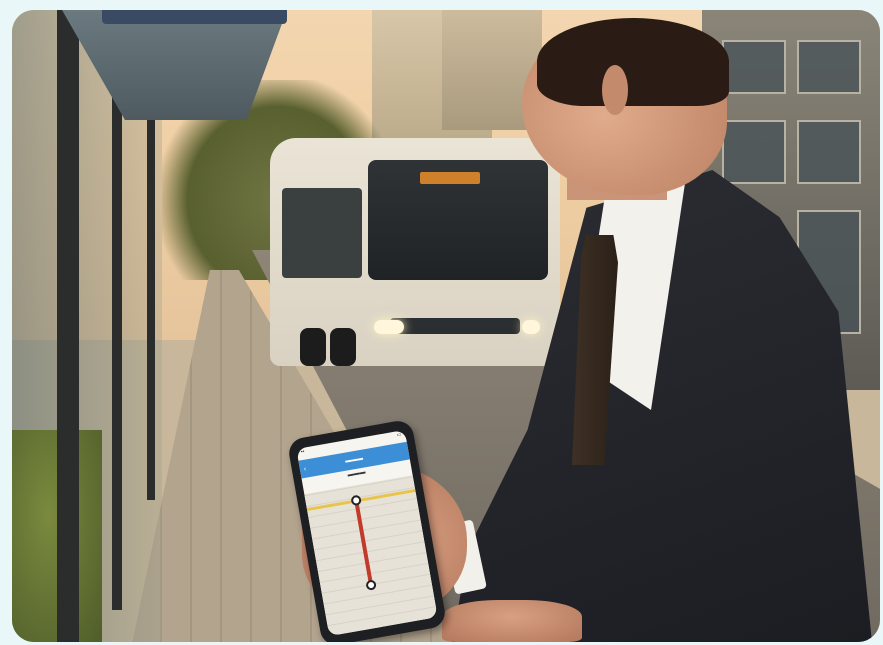 Image resolution: width=883 pixels, height=645 pixels. I want to click on hair, so click(633, 62).